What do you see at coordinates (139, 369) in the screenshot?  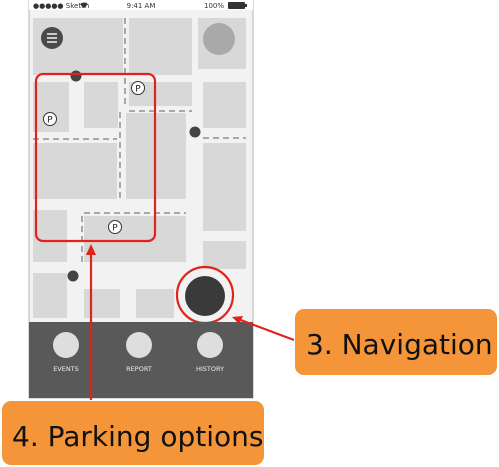 I see `tab-report-label: REPORT` at bounding box center [139, 369].